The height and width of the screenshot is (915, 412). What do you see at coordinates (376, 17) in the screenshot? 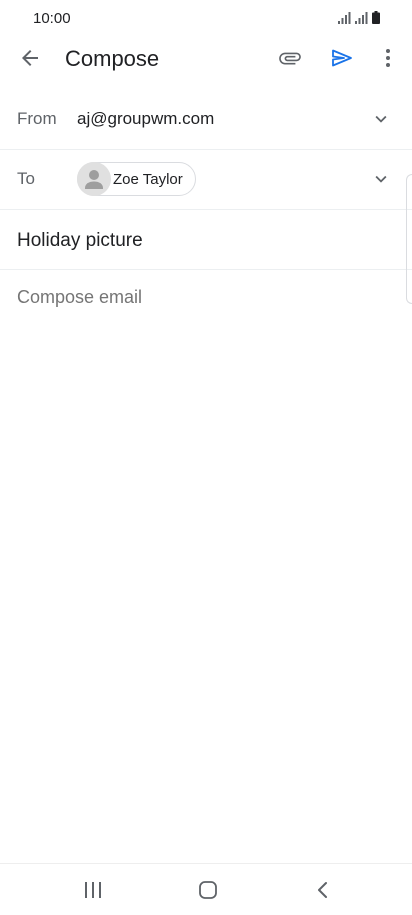
I see `battery-icon` at bounding box center [376, 17].